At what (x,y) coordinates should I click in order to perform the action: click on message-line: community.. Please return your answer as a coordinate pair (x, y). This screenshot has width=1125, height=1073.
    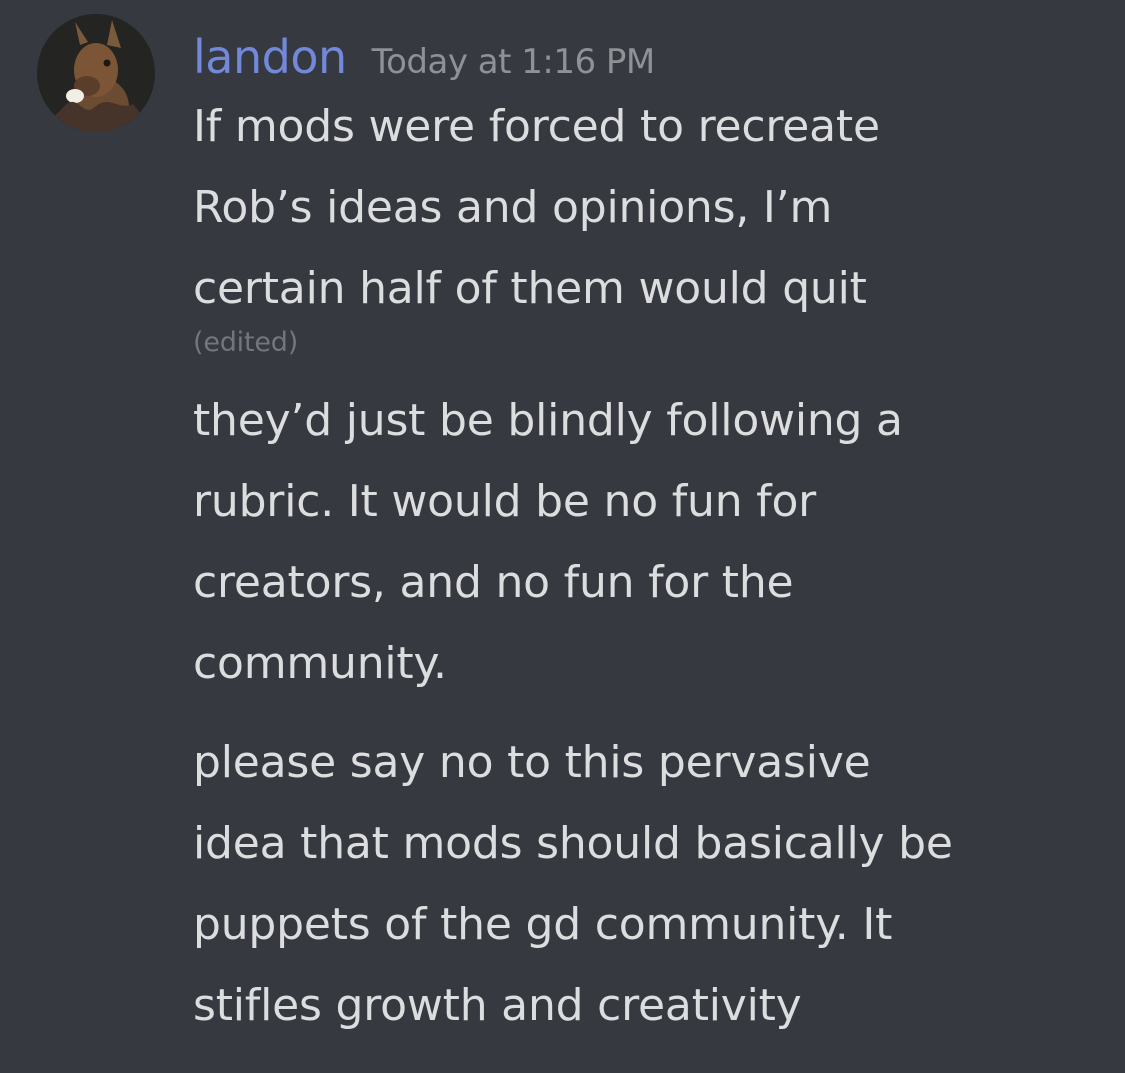
    Looking at the image, I should click on (320, 663).